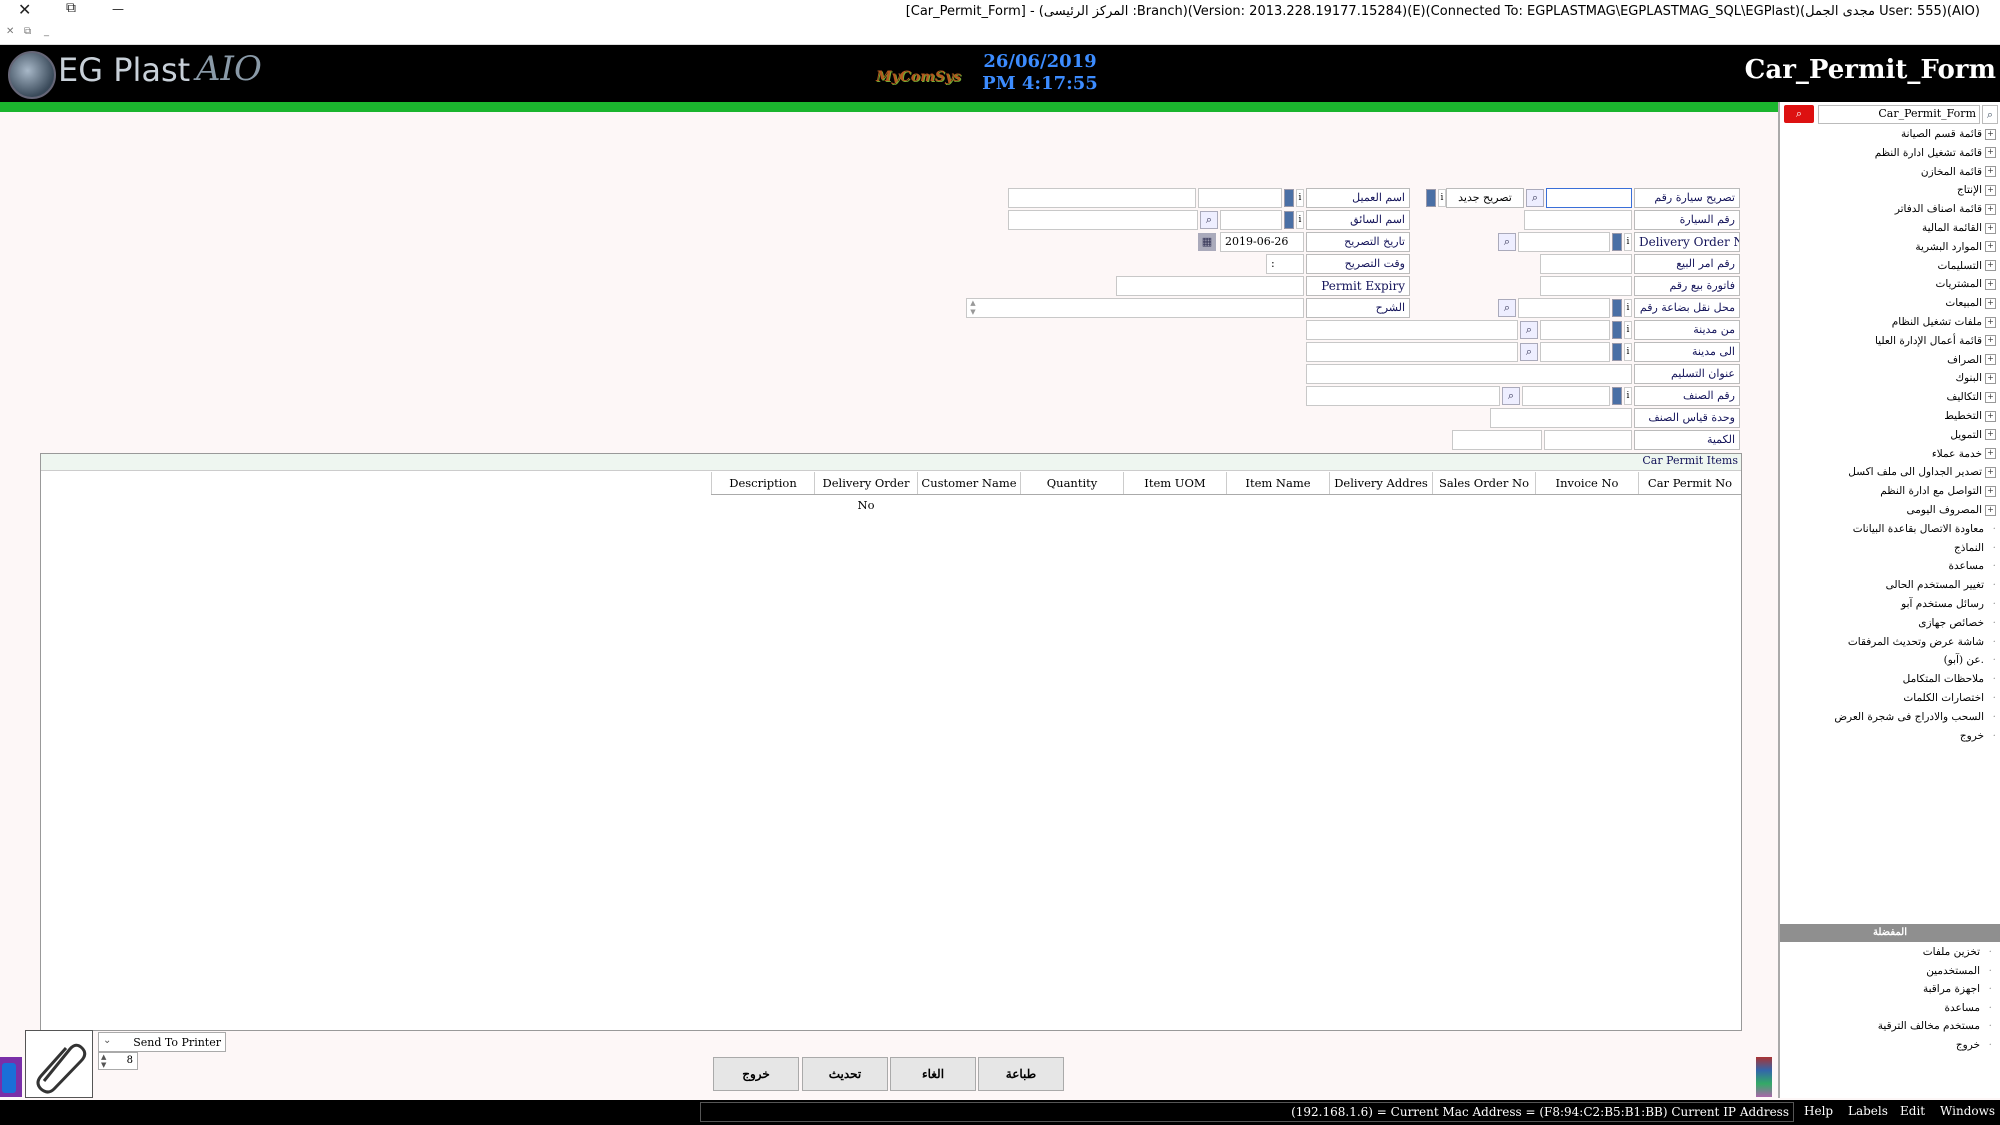 The height and width of the screenshot is (1125, 2000). What do you see at coordinates (933, 1074) in the screenshot?
I see `cancel-button: الغاء` at bounding box center [933, 1074].